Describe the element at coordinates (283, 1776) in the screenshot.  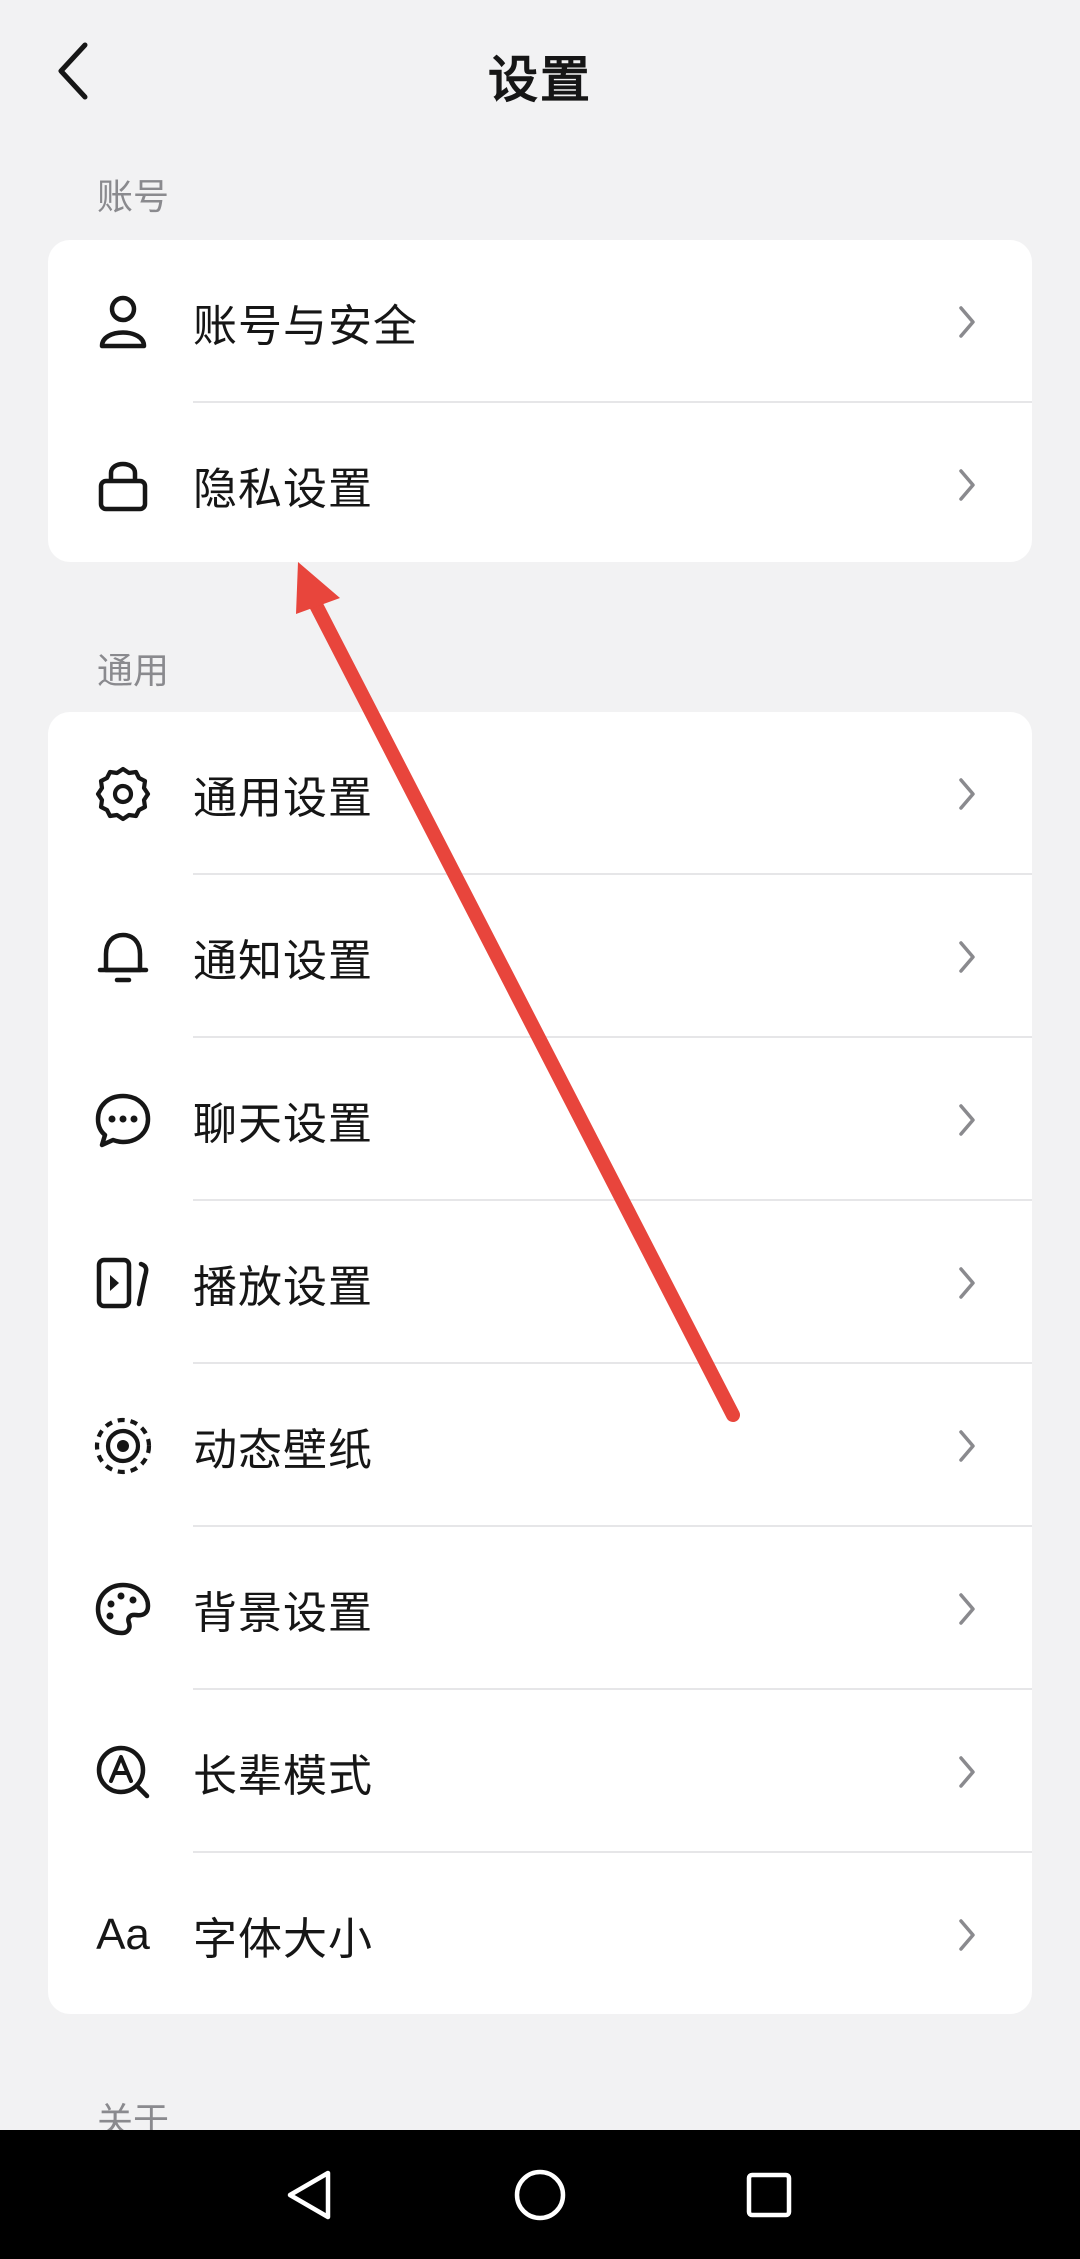
I see `row-label: 长辈模式` at that location.